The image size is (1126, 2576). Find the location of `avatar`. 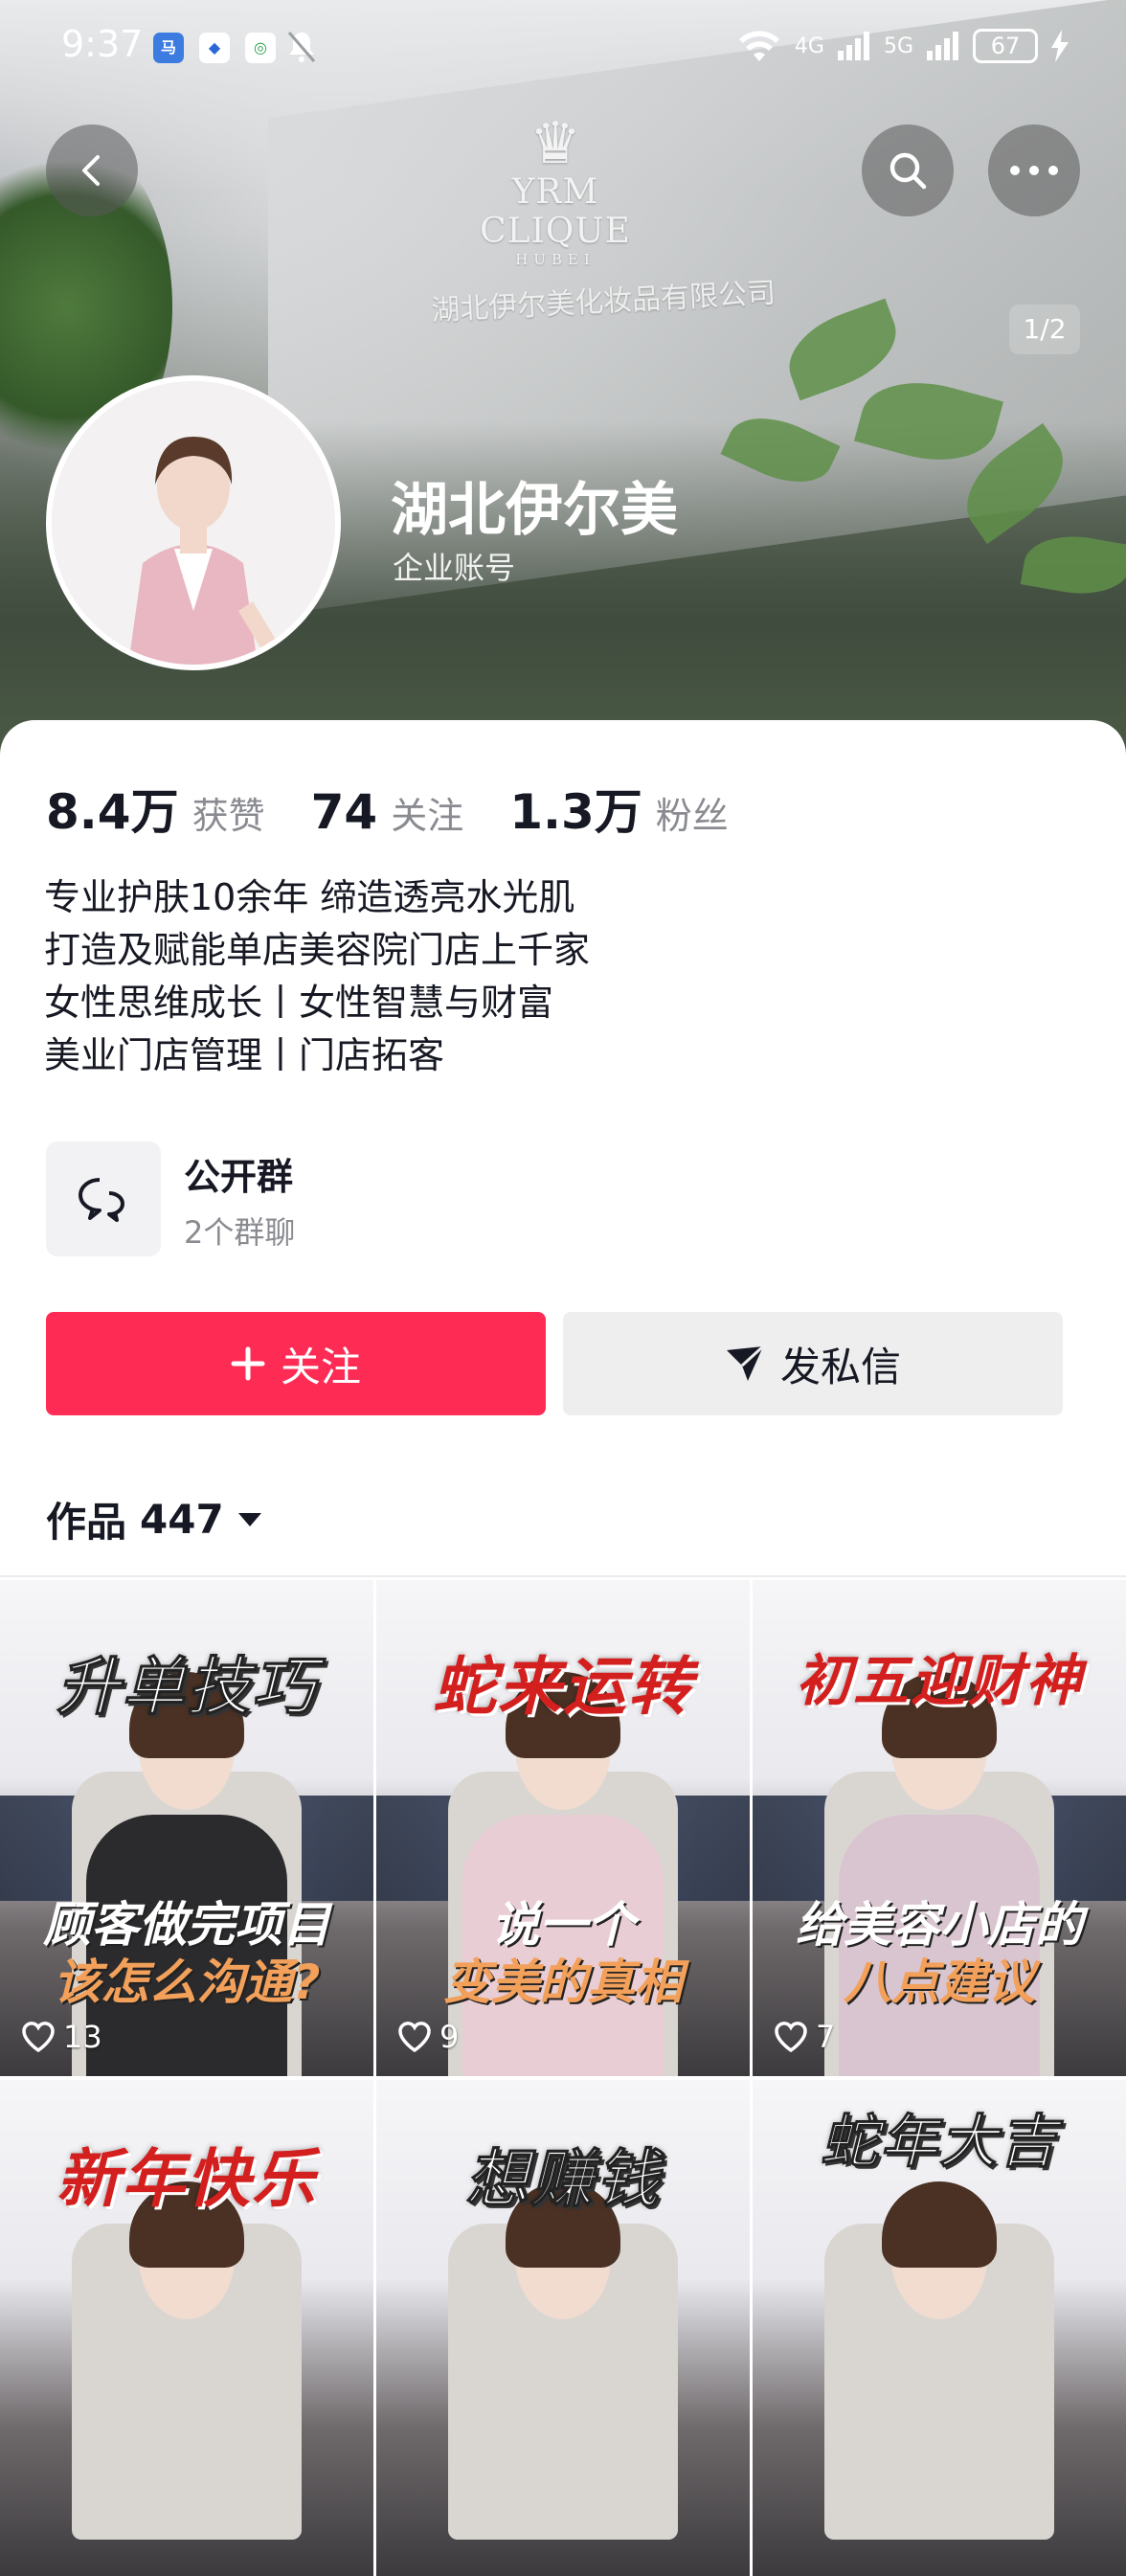

avatar is located at coordinates (193, 522).